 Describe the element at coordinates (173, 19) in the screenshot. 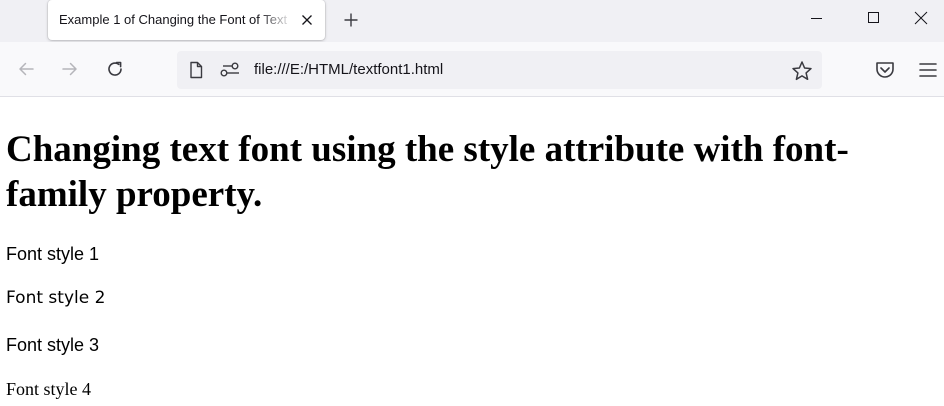

I see `tab-title: Example 1 of Changing the Font of Text` at that location.